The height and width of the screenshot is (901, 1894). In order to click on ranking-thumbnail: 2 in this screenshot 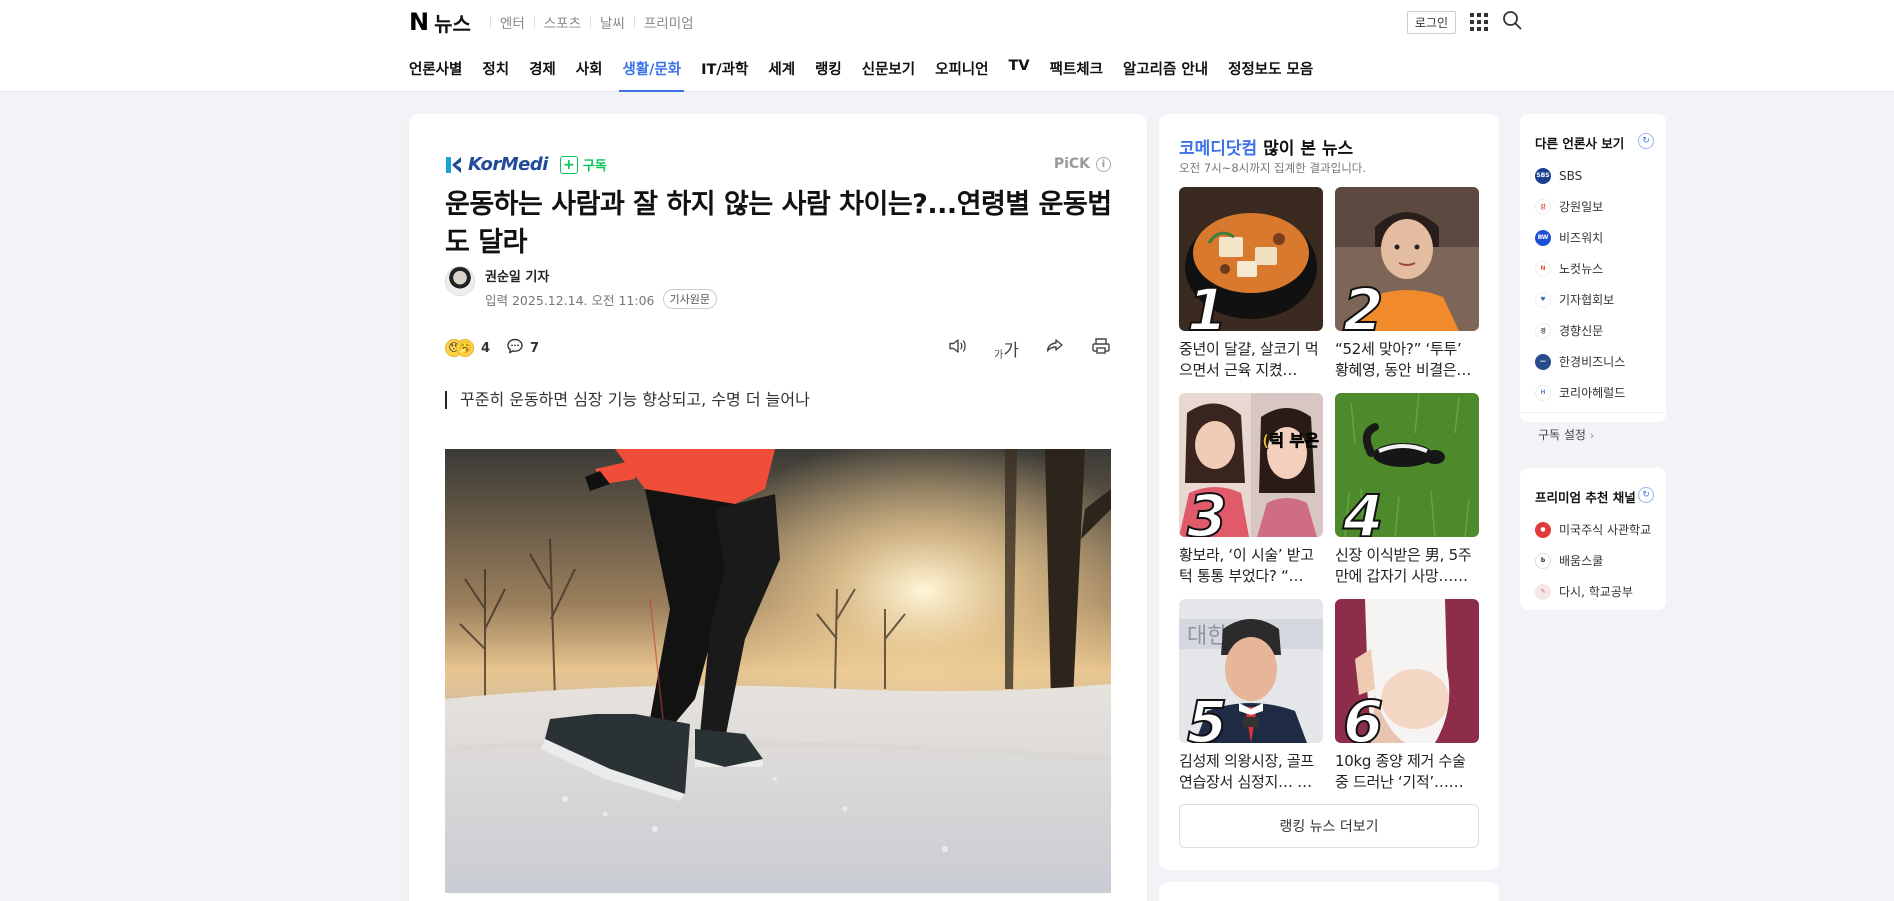, I will do `click(1407, 259)`.